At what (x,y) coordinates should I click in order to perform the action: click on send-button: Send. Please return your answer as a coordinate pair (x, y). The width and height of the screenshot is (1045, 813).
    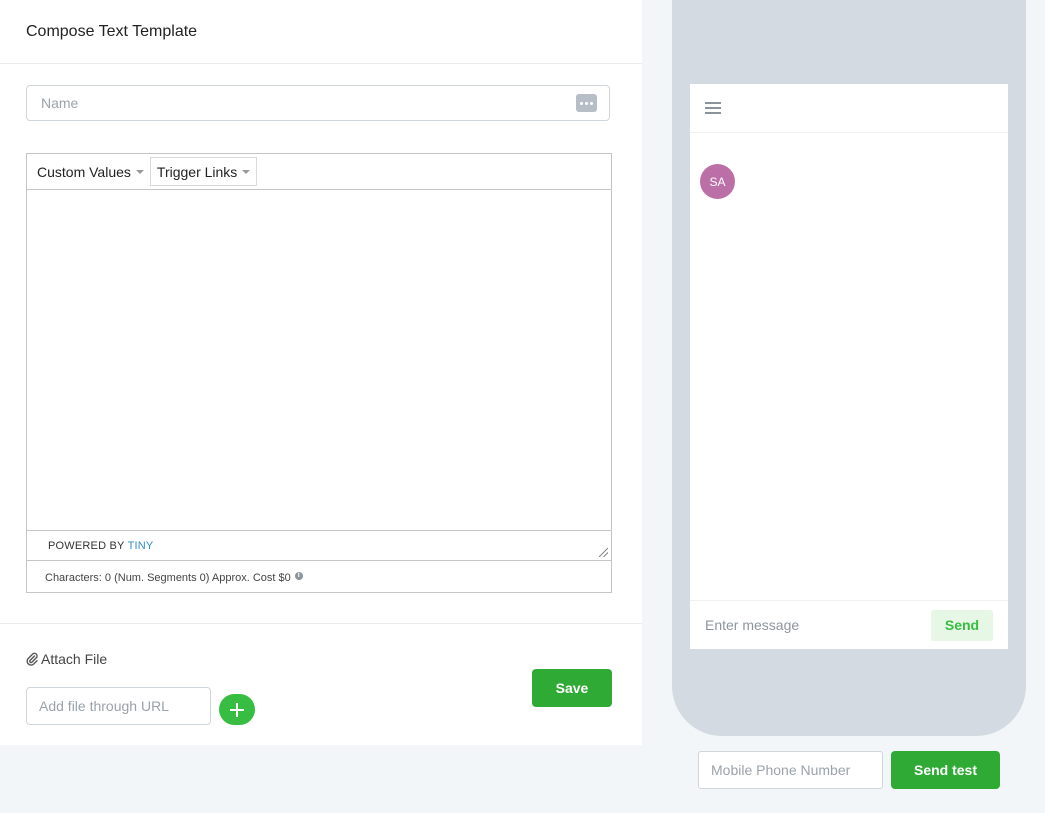
    Looking at the image, I should click on (962, 625).